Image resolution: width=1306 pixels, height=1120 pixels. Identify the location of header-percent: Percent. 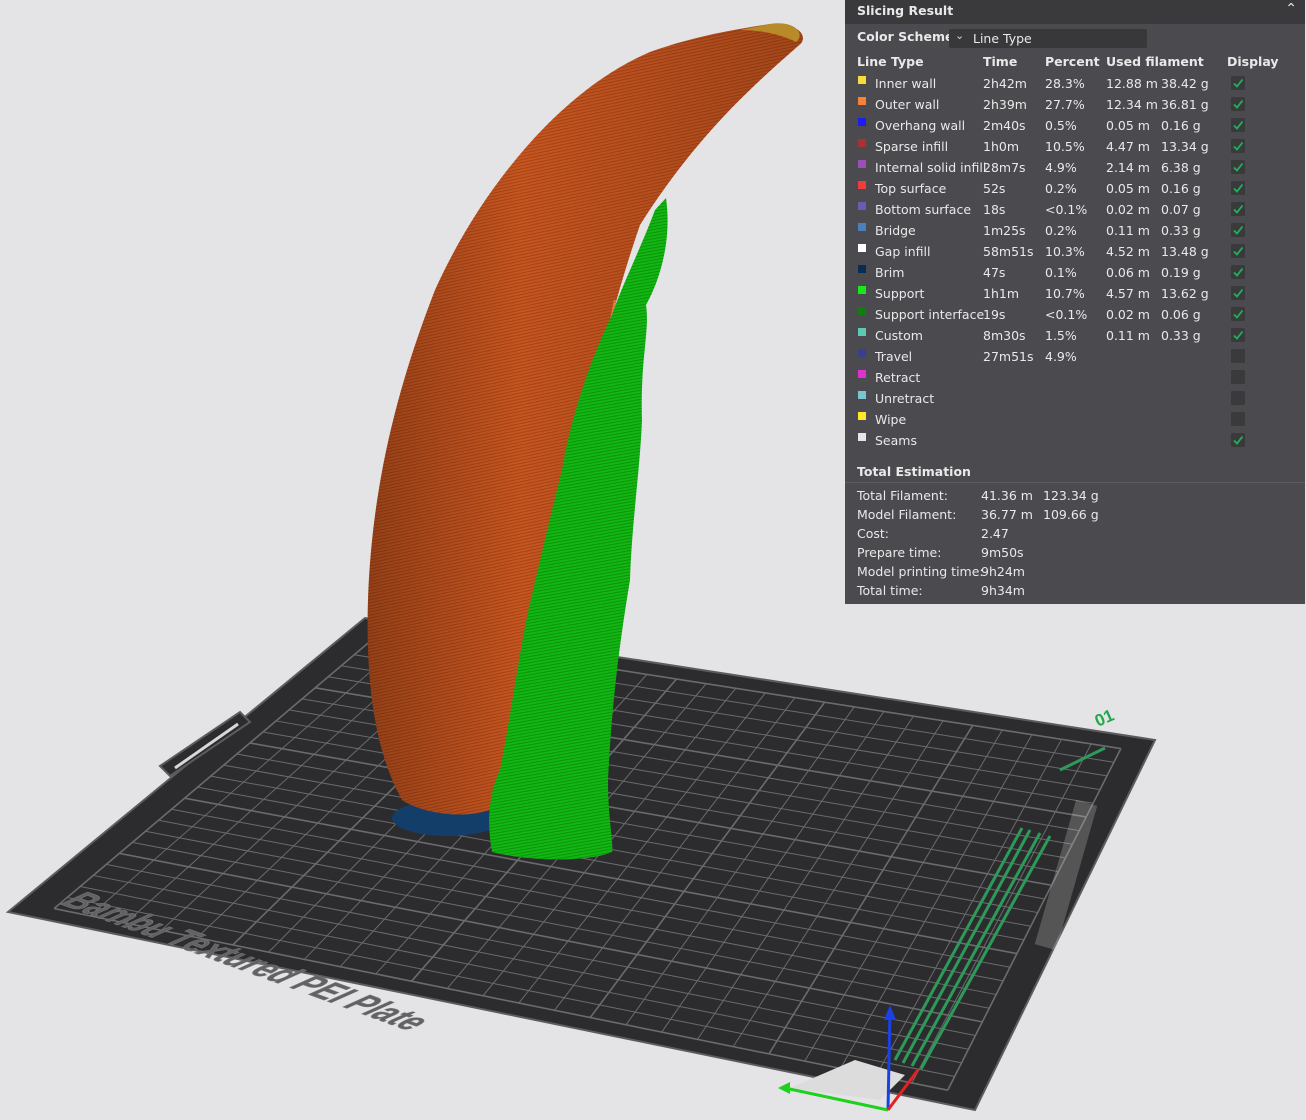
(1072, 61).